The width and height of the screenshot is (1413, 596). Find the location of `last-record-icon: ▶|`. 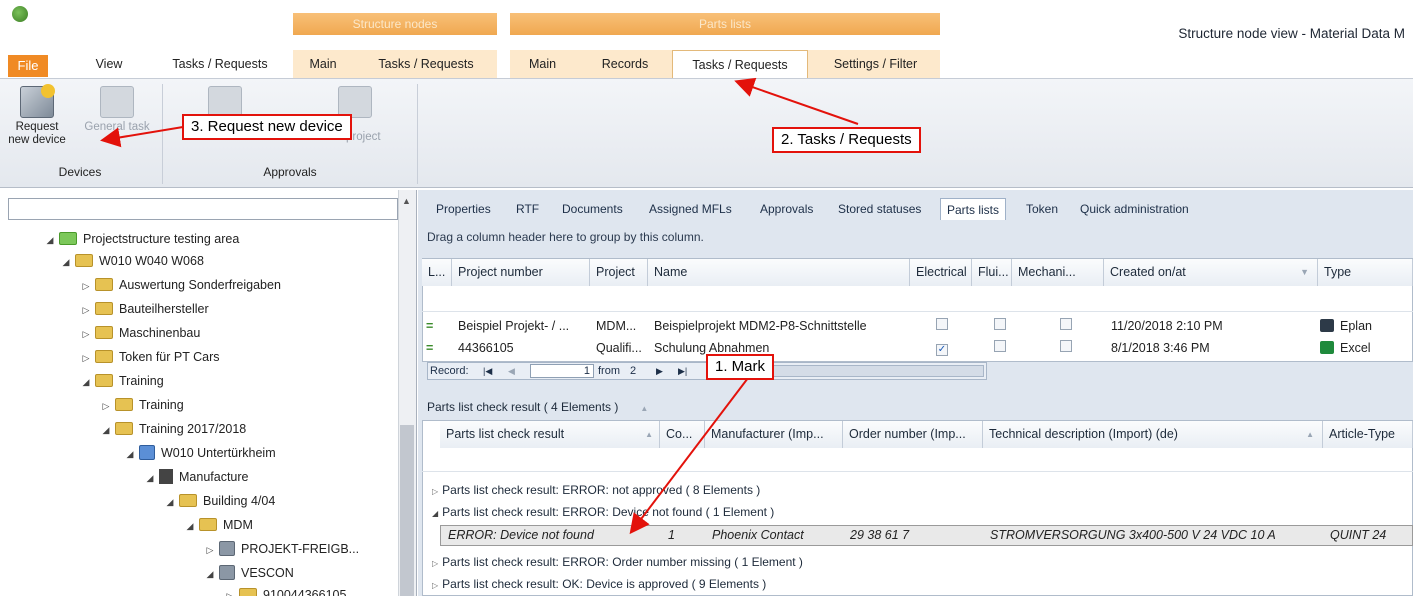

last-record-icon: ▶| is located at coordinates (682, 371).